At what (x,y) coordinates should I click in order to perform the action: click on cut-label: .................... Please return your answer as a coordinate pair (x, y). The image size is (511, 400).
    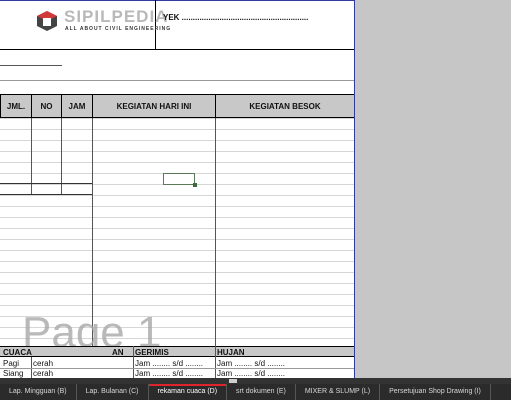
    Looking at the image, I should click on (191, 45).